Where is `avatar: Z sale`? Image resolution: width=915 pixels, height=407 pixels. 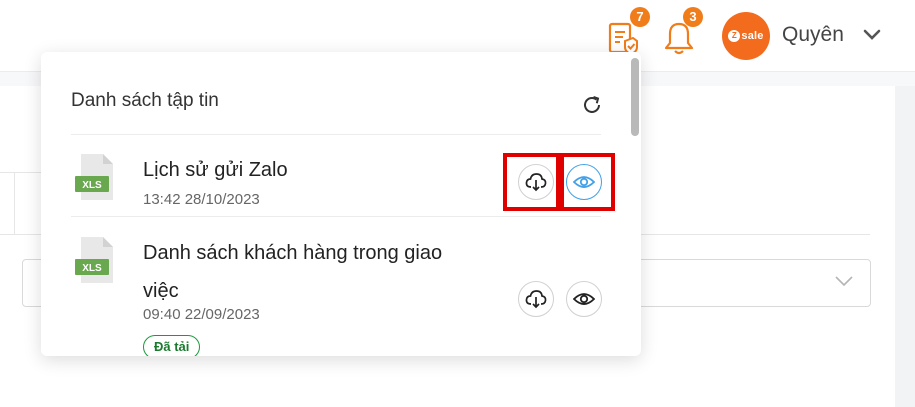 avatar: Z sale is located at coordinates (746, 36).